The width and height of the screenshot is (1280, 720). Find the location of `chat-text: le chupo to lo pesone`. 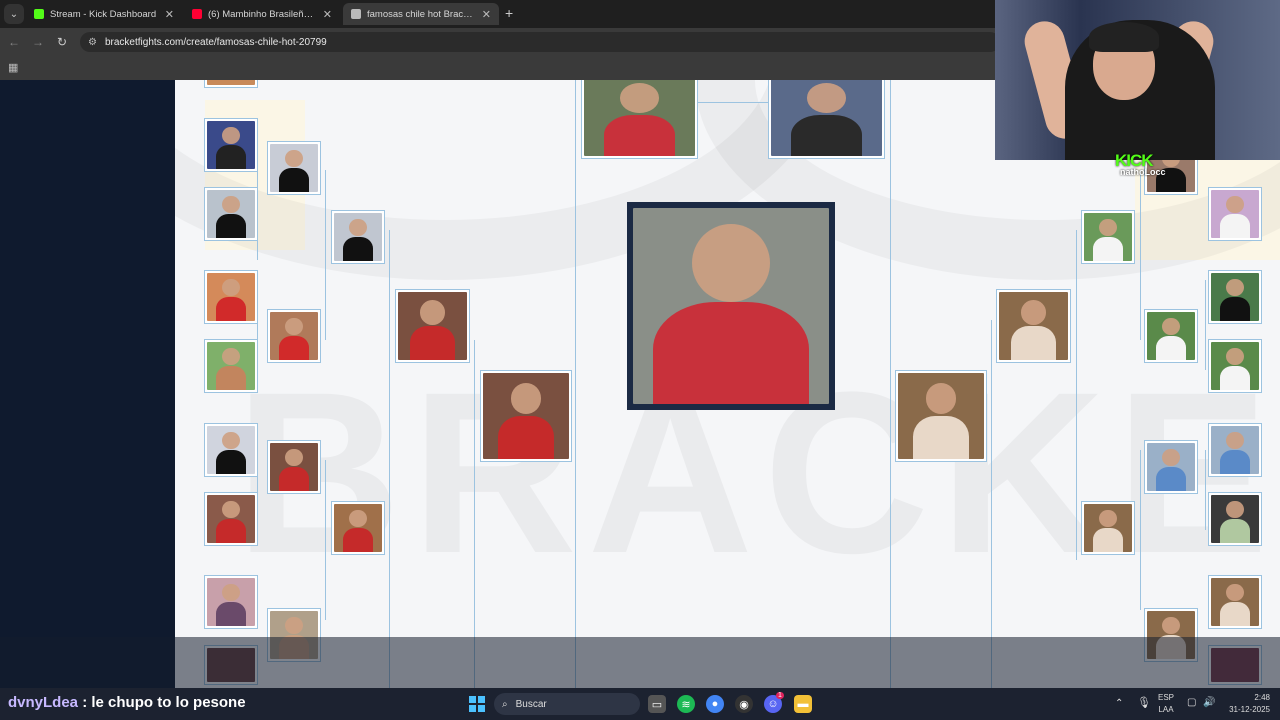

chat-text: le chupo to lo pesone is located at coordinates (168, 702).